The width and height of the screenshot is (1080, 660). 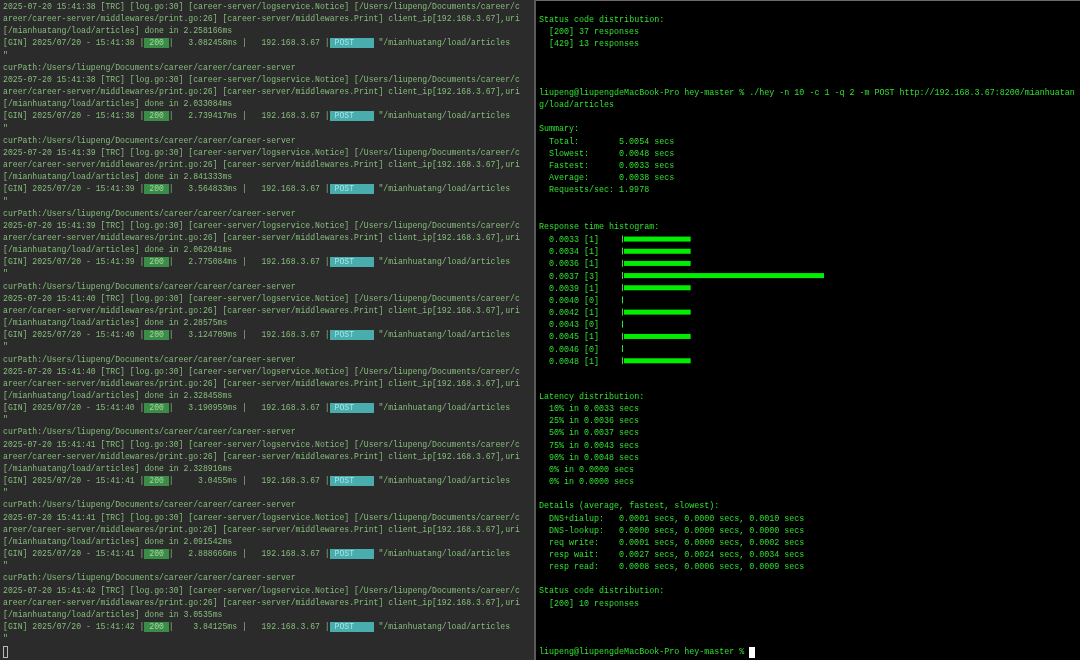 I want to click on report-line: DNS-lookup: 0.0000 secs, 0.0000 secs, 0.0000 secs, so click(x=677, y=530).